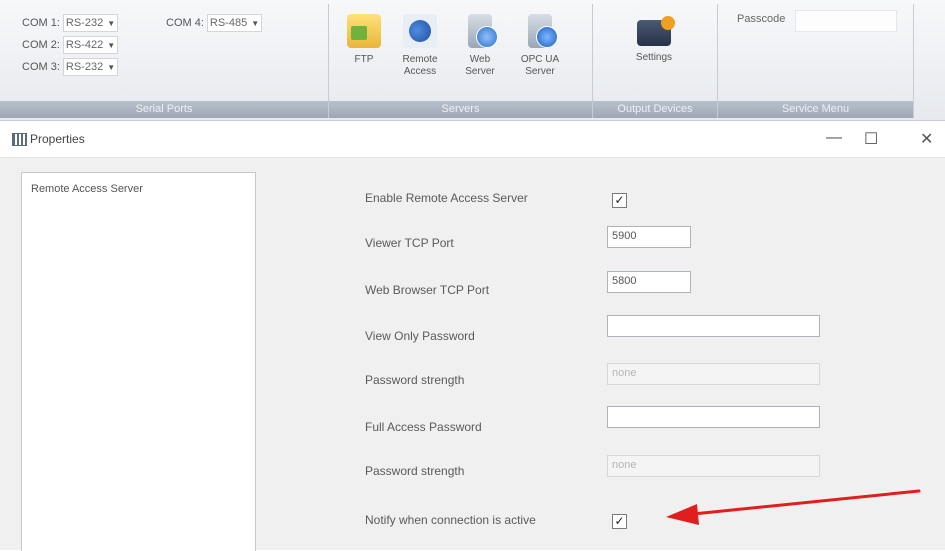 This screenshot has height=551, width=945. What do you see at coordinates (90, 67) in the screenshot?
I see `com3-select: RS-232 ▼` at bounding box center [90, 67].